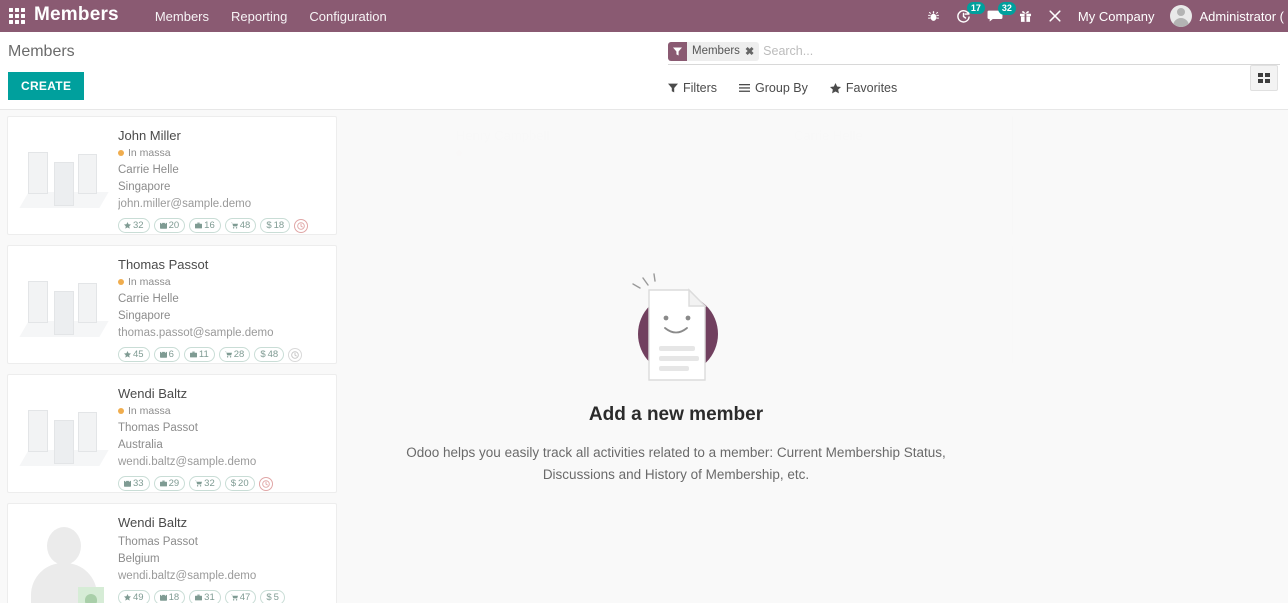 The height and width of the screenshot is (603, 1288). Describe the element at coordinates (149, 135) in the screenshot. I see `member-name: John Miller` at that location.